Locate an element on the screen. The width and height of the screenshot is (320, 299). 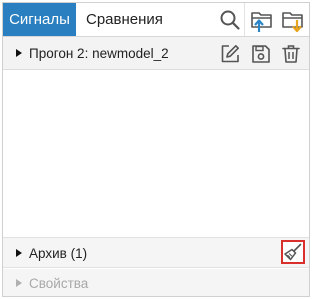
save-run-button is located at coordinates (261, 53).